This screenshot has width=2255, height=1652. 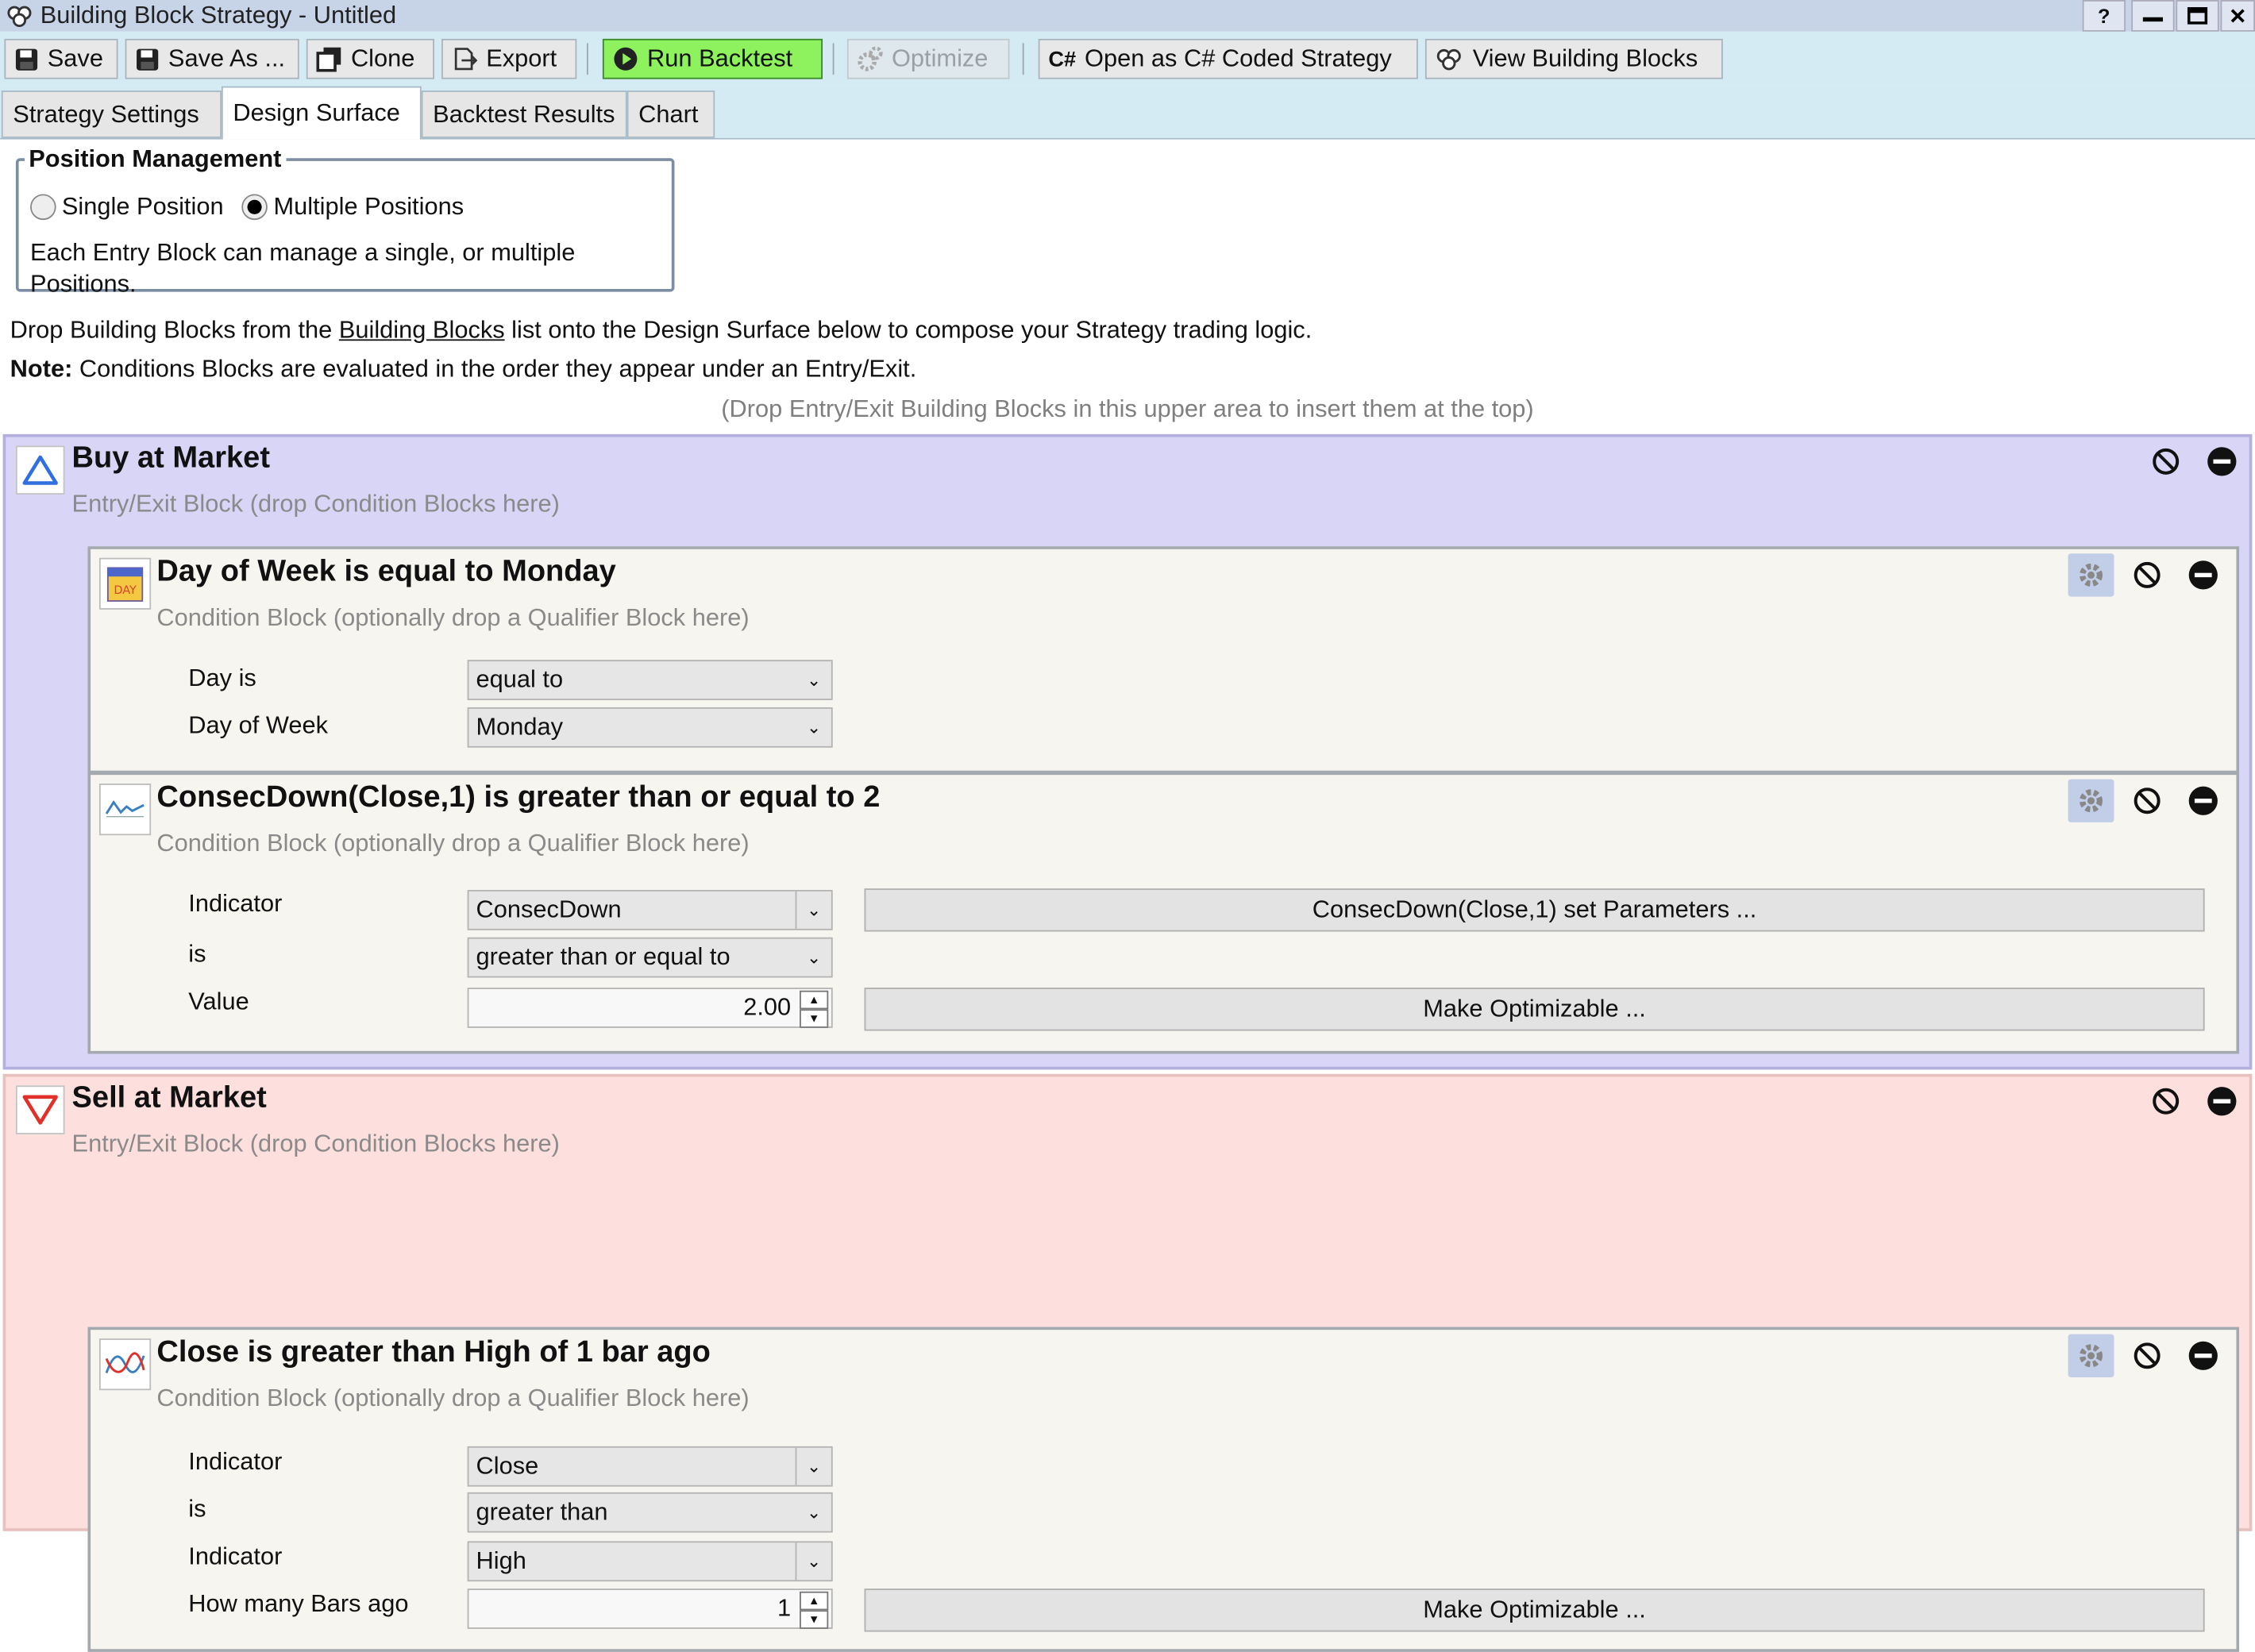 What do you see at coordinates (61, 59) in the screenshot?
I see `save-button: Save` at bounding box center [61, 59].